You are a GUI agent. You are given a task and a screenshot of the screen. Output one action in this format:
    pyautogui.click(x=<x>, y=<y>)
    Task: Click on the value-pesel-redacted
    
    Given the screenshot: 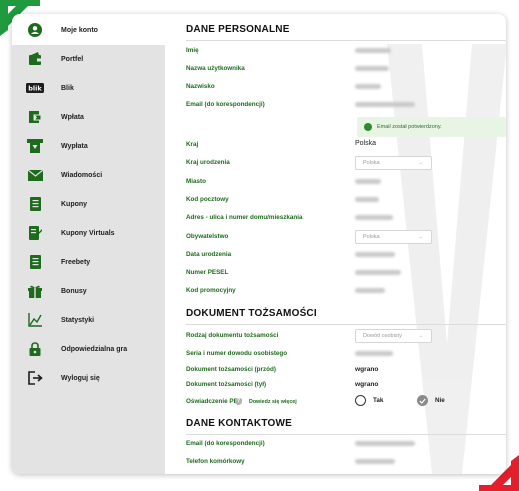 What is the action you would take?
    pyautogui.click(x=378, y=272)
    